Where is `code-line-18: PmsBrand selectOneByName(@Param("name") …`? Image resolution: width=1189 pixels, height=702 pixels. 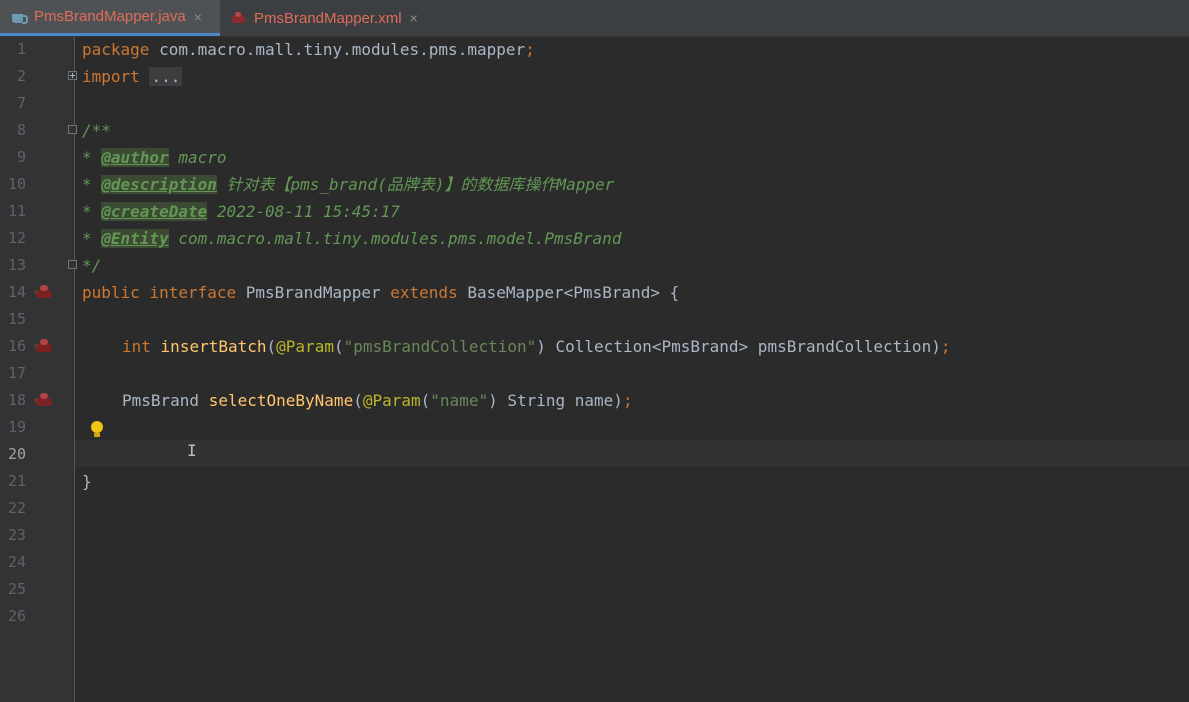
code-line-18: PmsBrand selectOneByName(@Param("name") … is located at coordinates (377, 400).